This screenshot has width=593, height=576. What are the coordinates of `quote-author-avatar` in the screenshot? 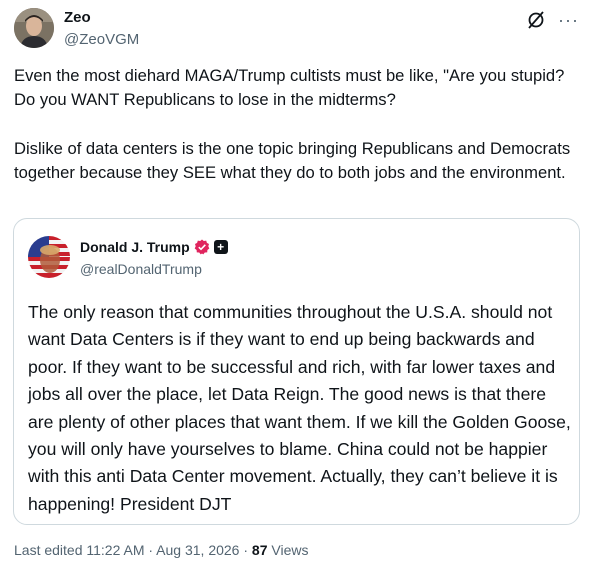 It's located at (49, 257).